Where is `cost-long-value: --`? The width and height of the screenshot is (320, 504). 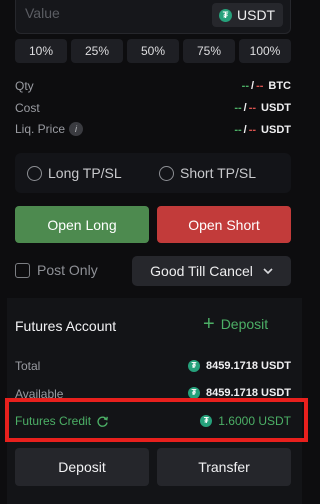
cost-long-value: -- is located at coordinates (238, 108).